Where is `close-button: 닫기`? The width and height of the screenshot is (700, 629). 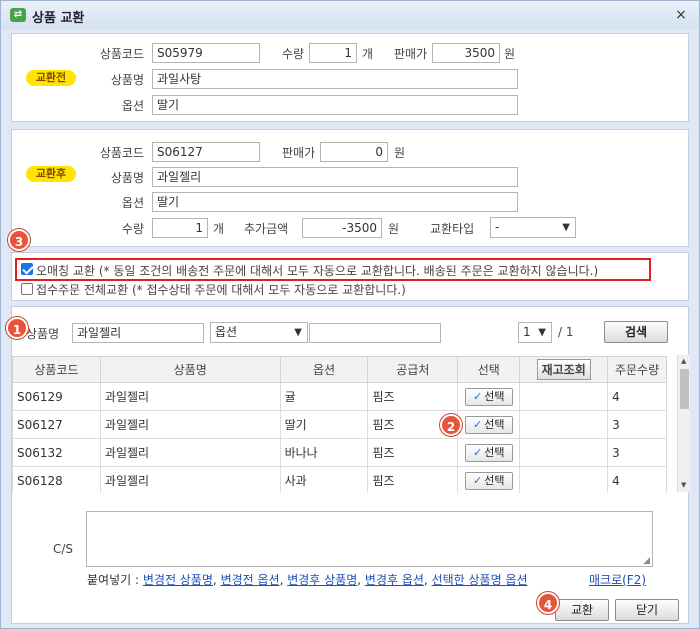
close-button: 닫기 is located at coordinates (647, 610).